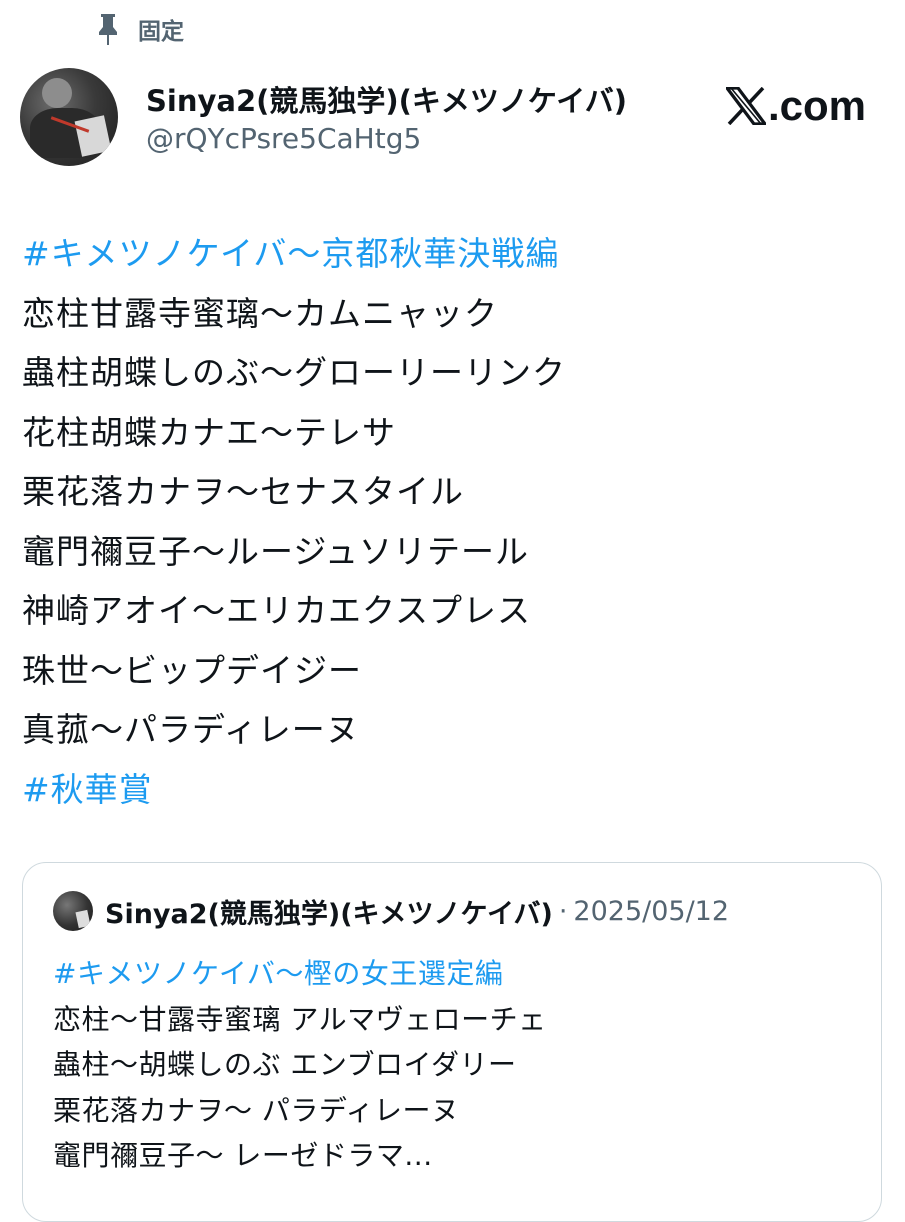 Image resolution: width=905 pixels, height=1222 pixels. I want to click on tweet-line: 神崎アオイ〜エリカエクスプレス, so click(277, 610).